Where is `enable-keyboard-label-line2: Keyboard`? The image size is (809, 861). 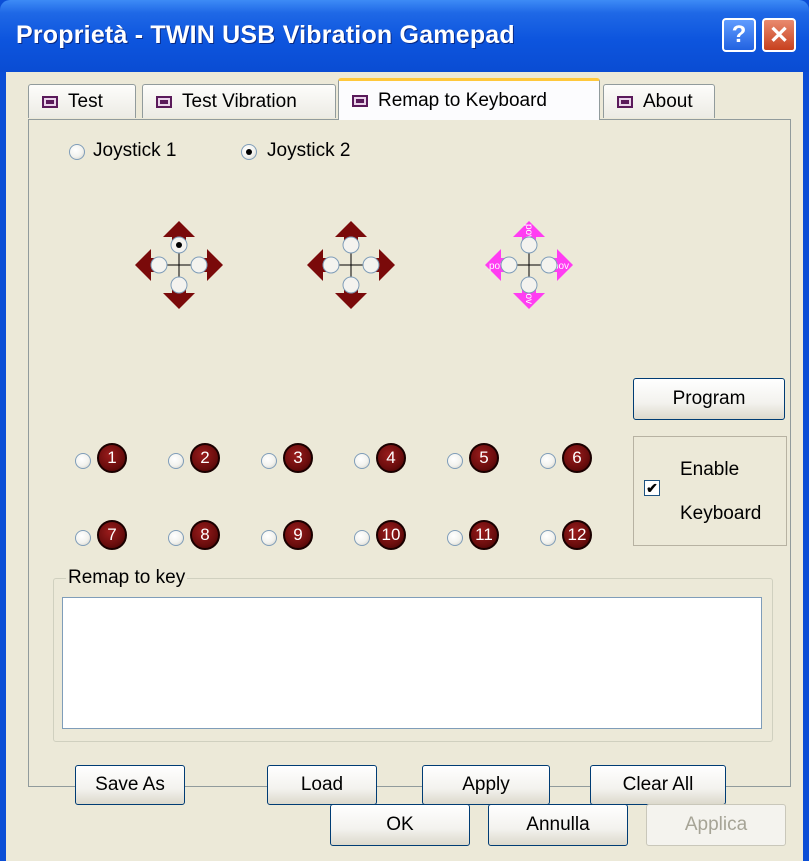 enable-keyboard-label-line2: Keyboard is located at coordinates (721, 513).